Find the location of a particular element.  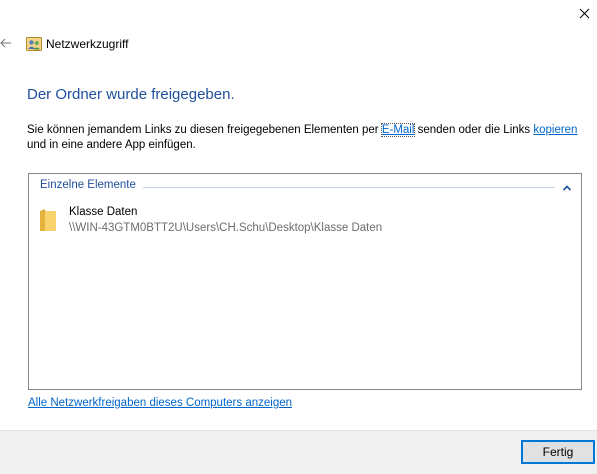

back-arrow-icon is located at coordinates (5, 43).